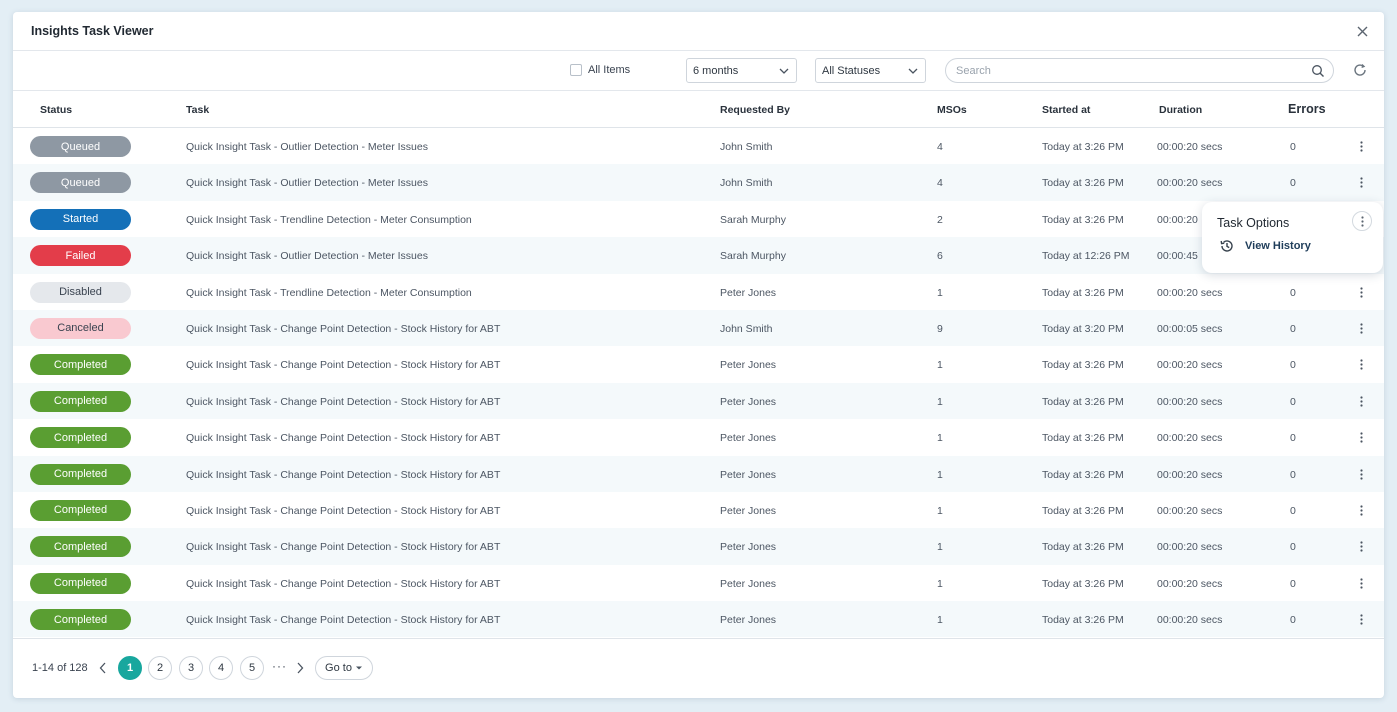  What do you see at coordinates (56, 110) in the screenshot?
I see `column-header-status: Status` at bounding box center [56, 110].